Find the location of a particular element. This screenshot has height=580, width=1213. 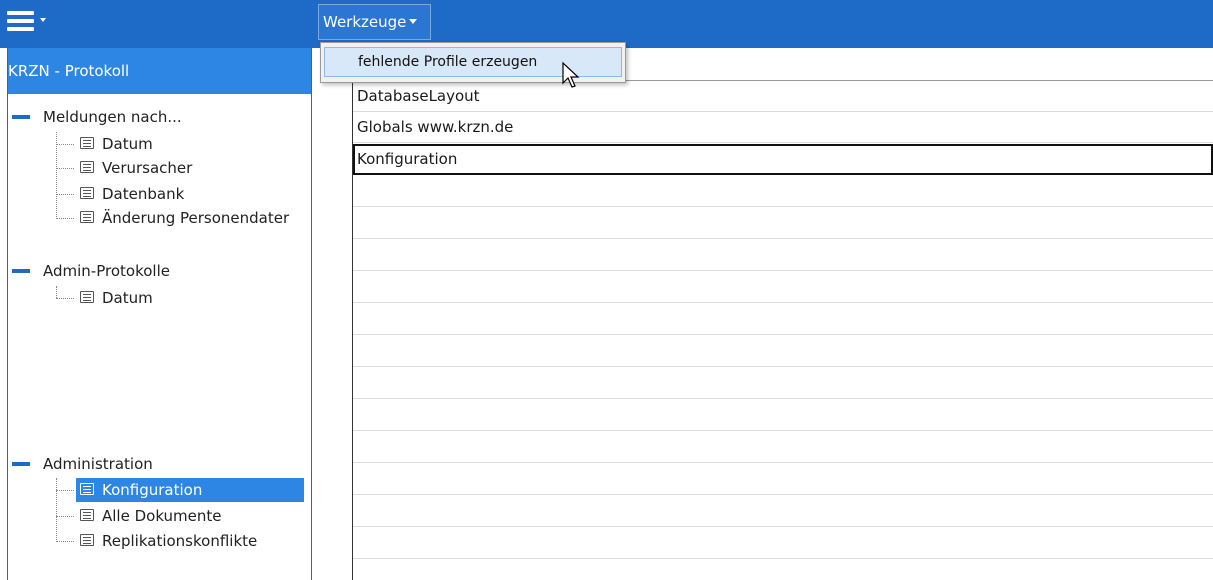

mouse-cursor-icon is located at coordinates (571, 74).